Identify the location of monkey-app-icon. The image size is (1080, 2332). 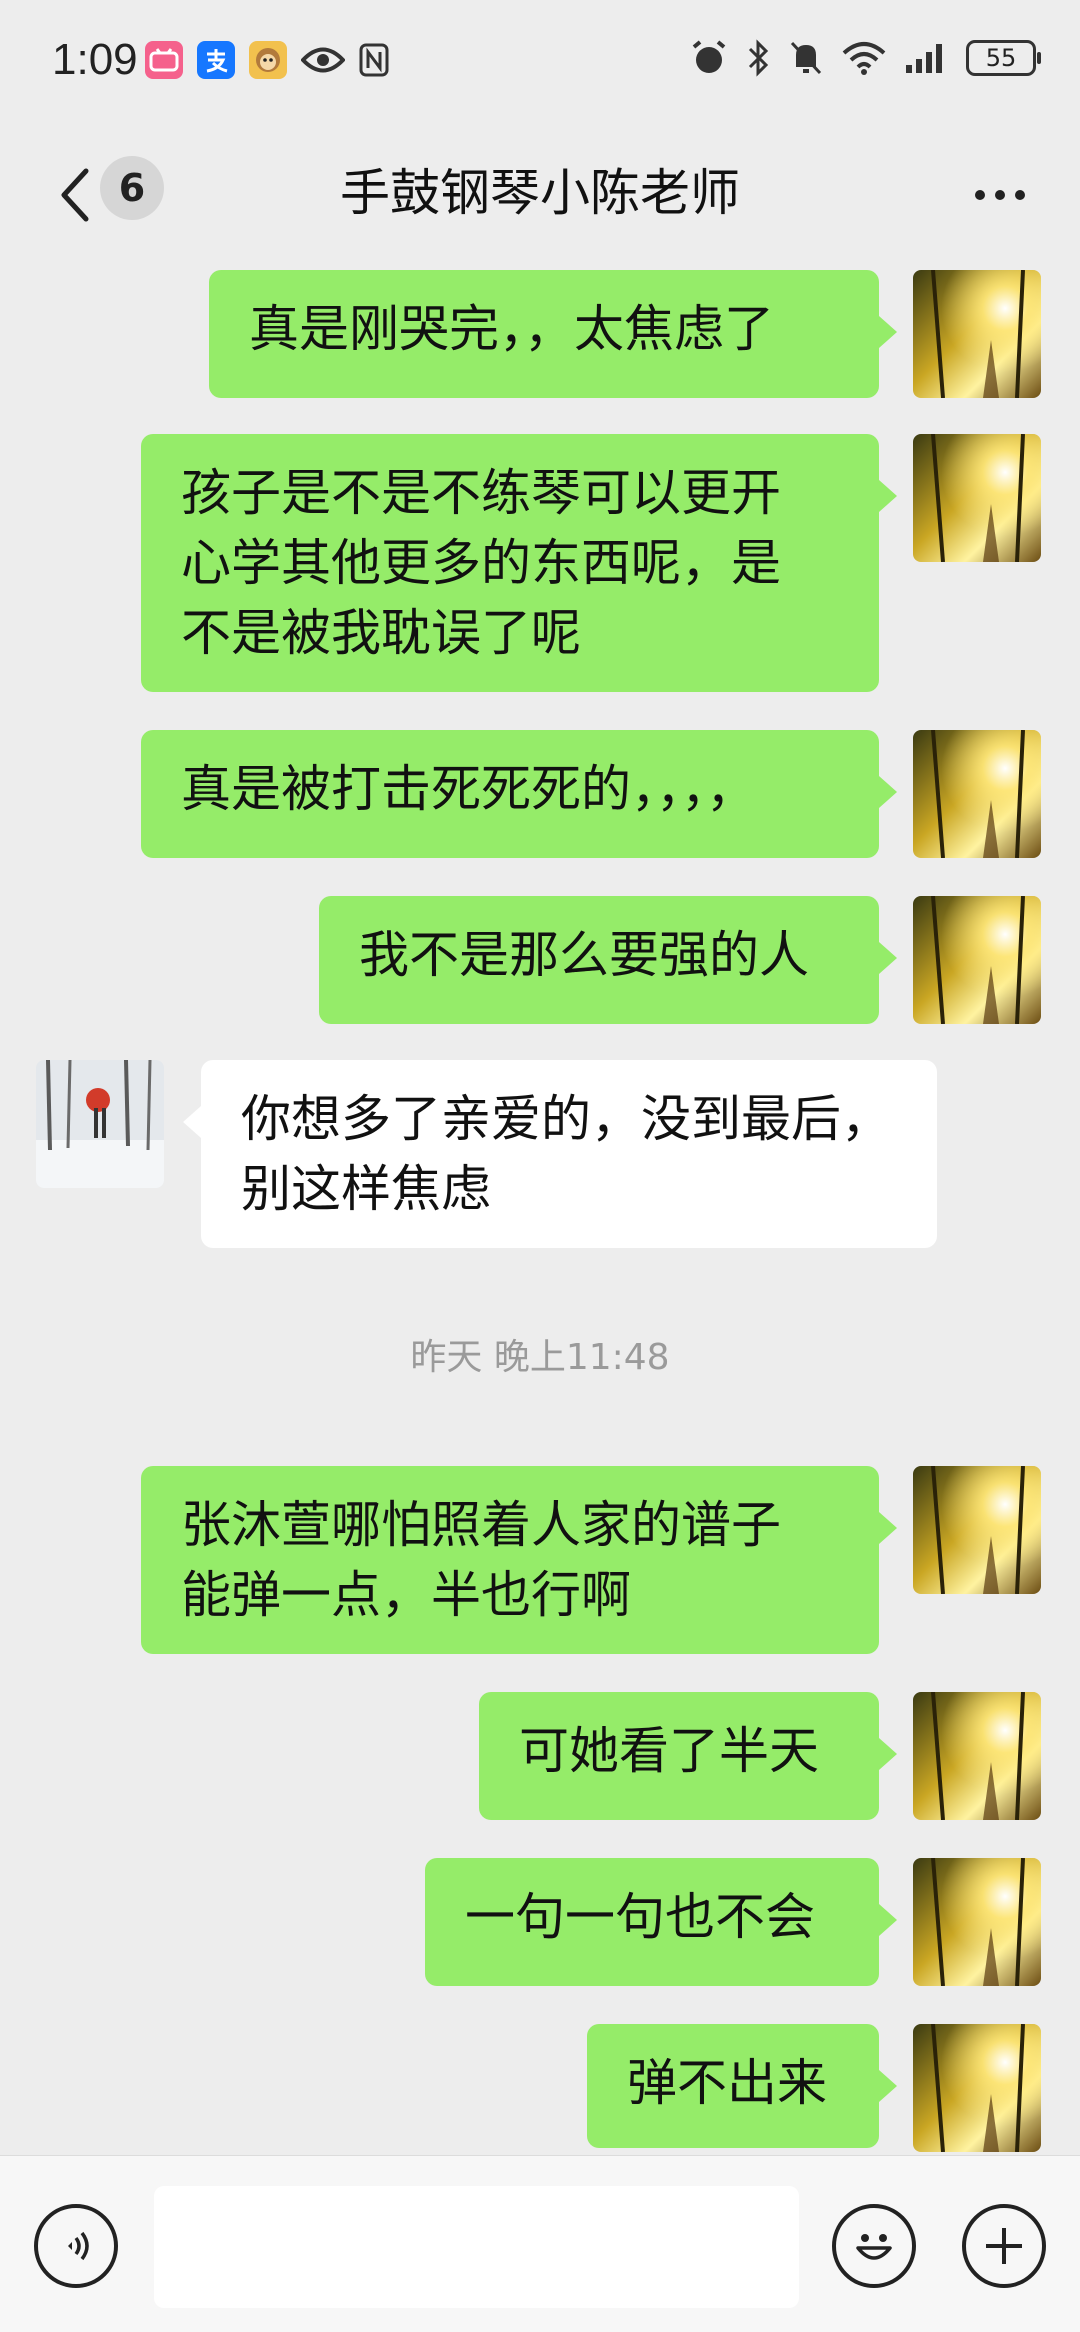
(268, 60).